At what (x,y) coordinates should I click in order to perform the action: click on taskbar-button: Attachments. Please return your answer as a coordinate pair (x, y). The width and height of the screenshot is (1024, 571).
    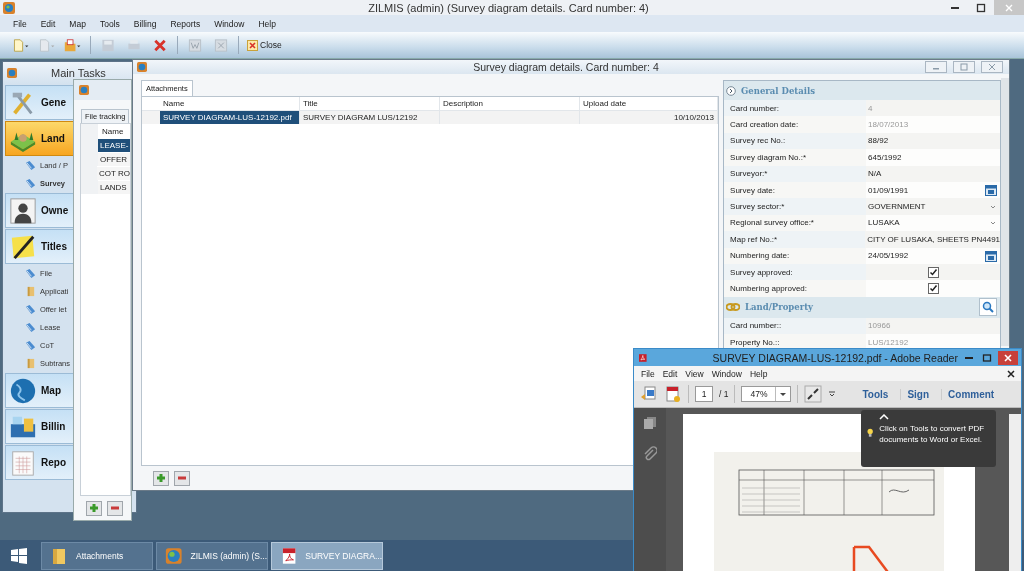
    Looking at the image, I should click on (97, 555).